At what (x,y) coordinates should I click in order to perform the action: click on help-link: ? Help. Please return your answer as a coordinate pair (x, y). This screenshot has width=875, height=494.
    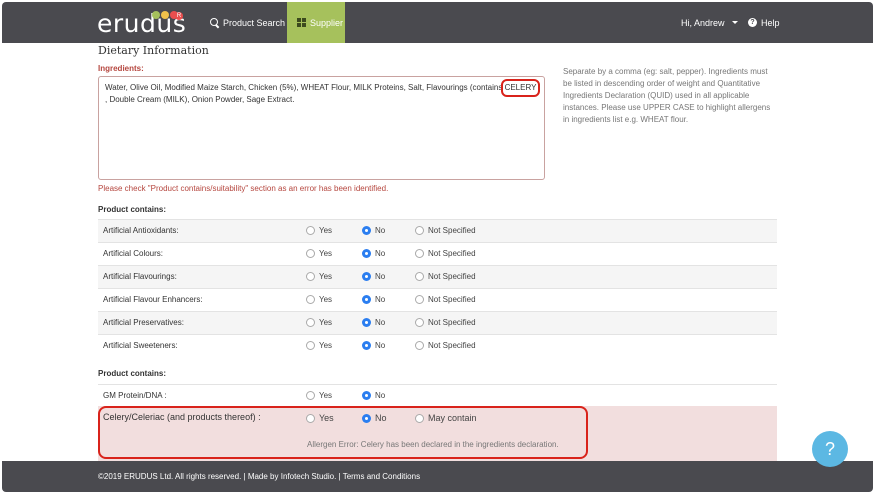
    Looking at the image, I should click on (764, 22).